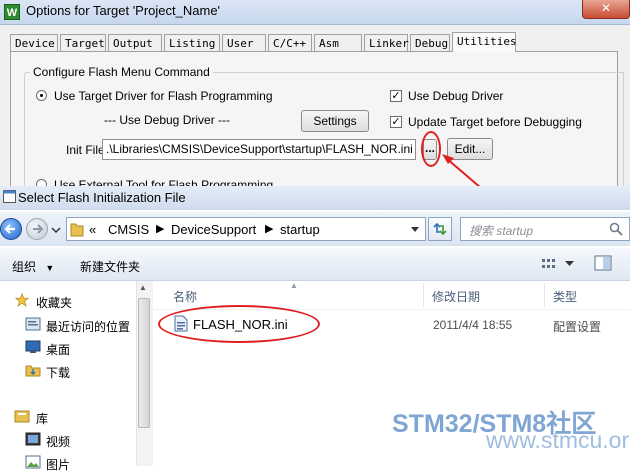  I want to click on watermark-url: www.stmcu.org, so click(558, 440).